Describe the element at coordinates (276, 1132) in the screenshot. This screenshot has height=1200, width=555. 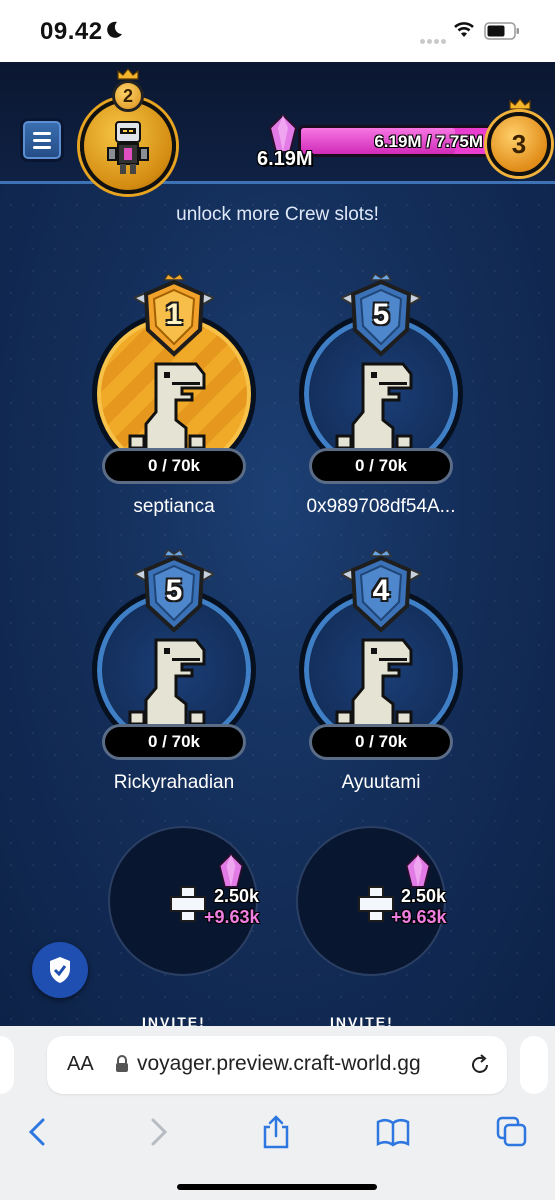
I see `share-icon` at that location.